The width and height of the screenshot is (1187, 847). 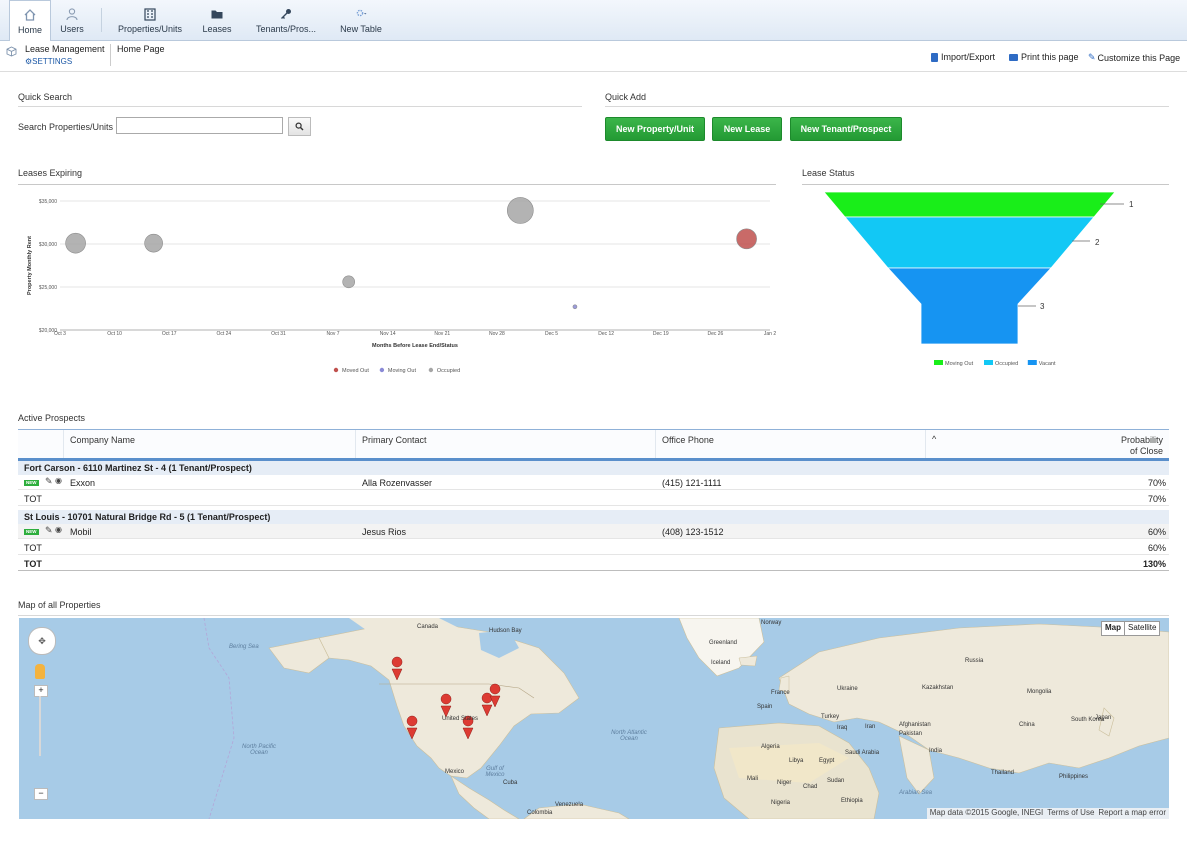 What do you see at coordinates (1047, 364) in the screenshot?
I see `legend-label: Vacant` at bounding box center [1047, 364].